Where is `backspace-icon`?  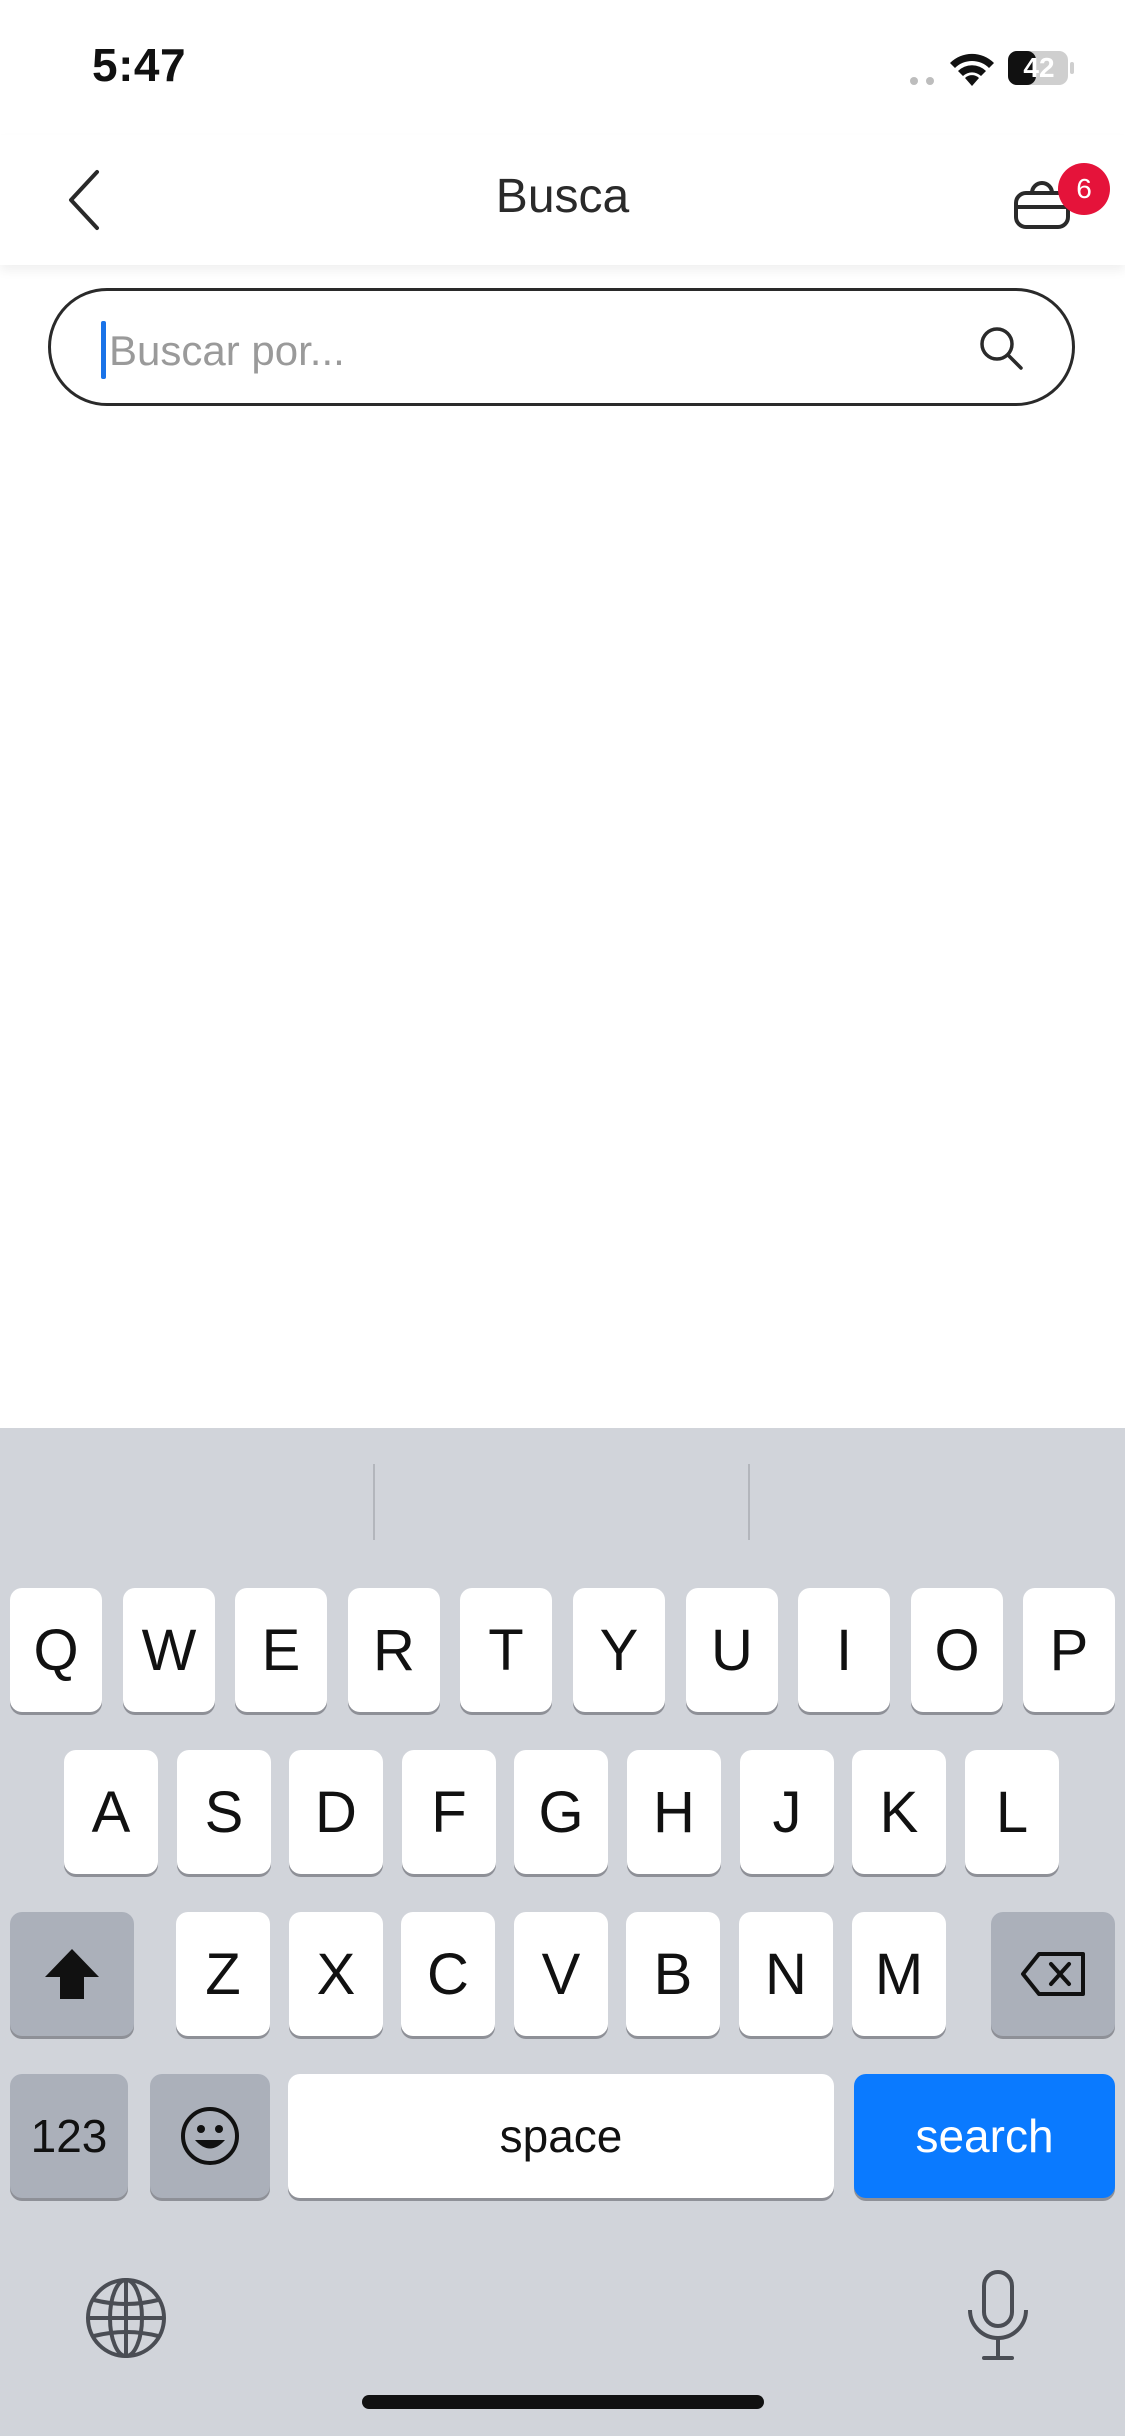 backspace-icon is located at coordinates (1053, 1974).